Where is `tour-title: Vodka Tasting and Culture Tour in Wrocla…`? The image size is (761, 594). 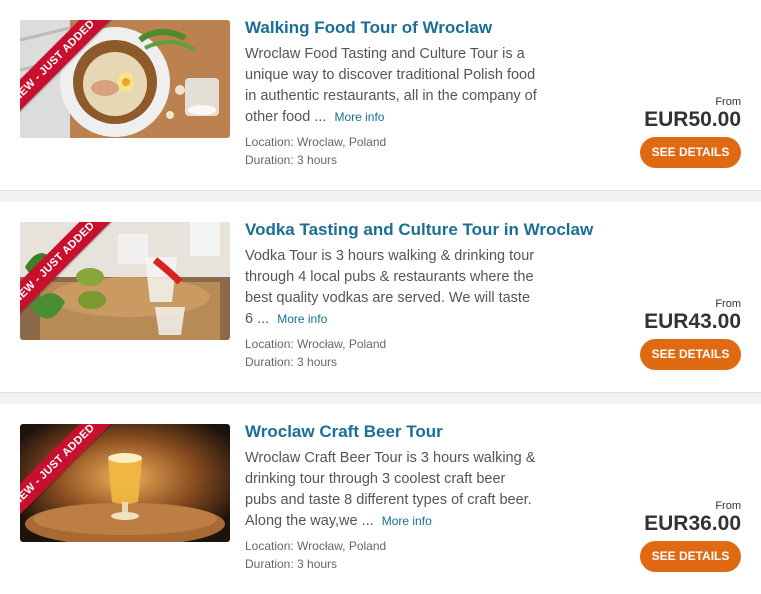 tour-title: Vodka Tasting and Culture Tour in Wrocla… is located at coordinates (419, 230).